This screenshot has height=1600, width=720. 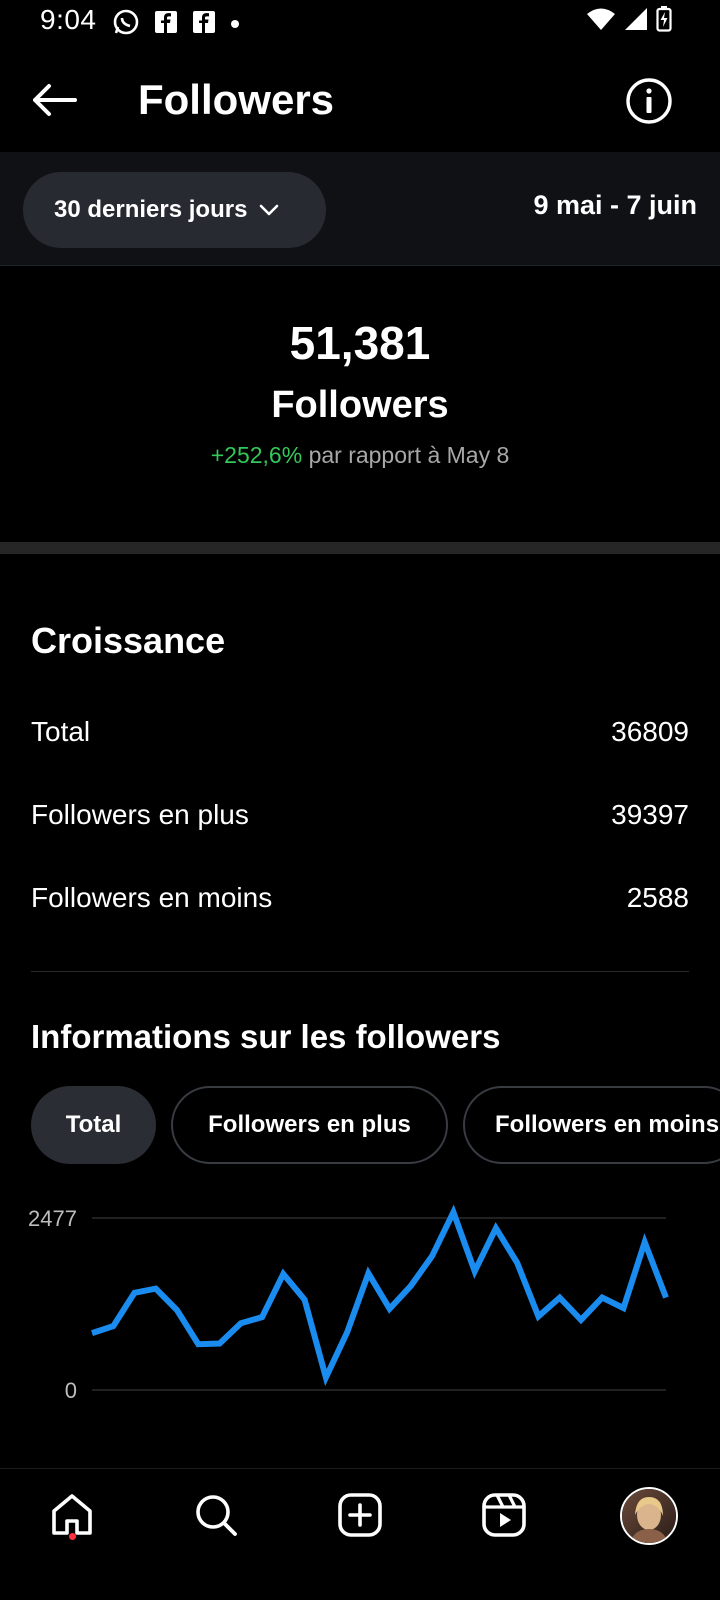 What do you see at coordinates (360, 22) in the screenshot?
I see `status-bar: 9:04` at bounding box center [360, 22].